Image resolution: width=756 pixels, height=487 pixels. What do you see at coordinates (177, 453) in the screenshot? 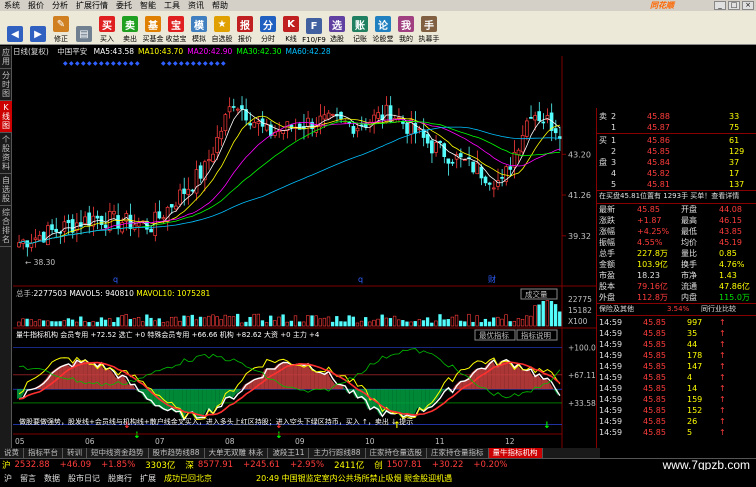
I see `indicator-tab: 股市趋势线88` at bounding box center [177, 453].